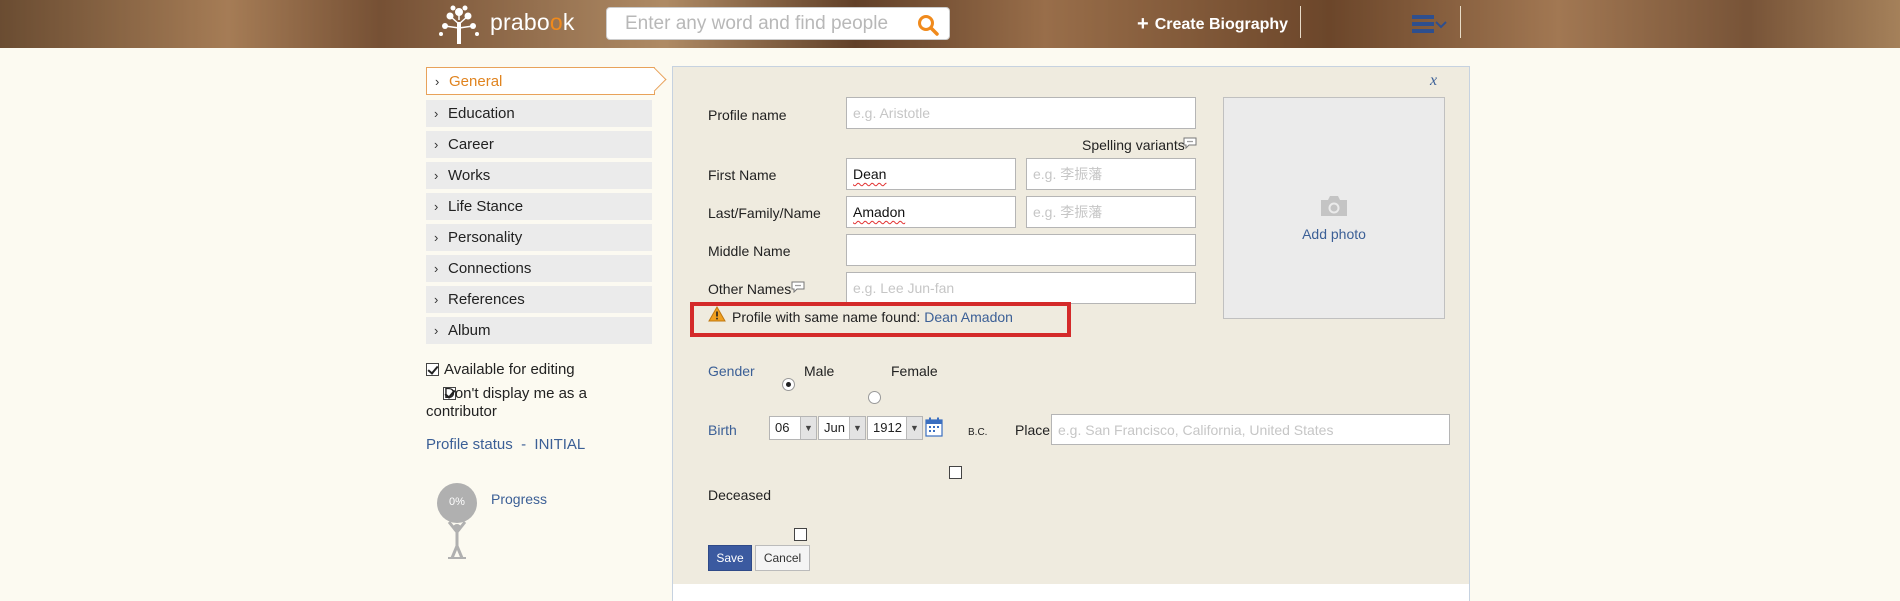  I want to click on bc-label: B.C., so click(978, 432).